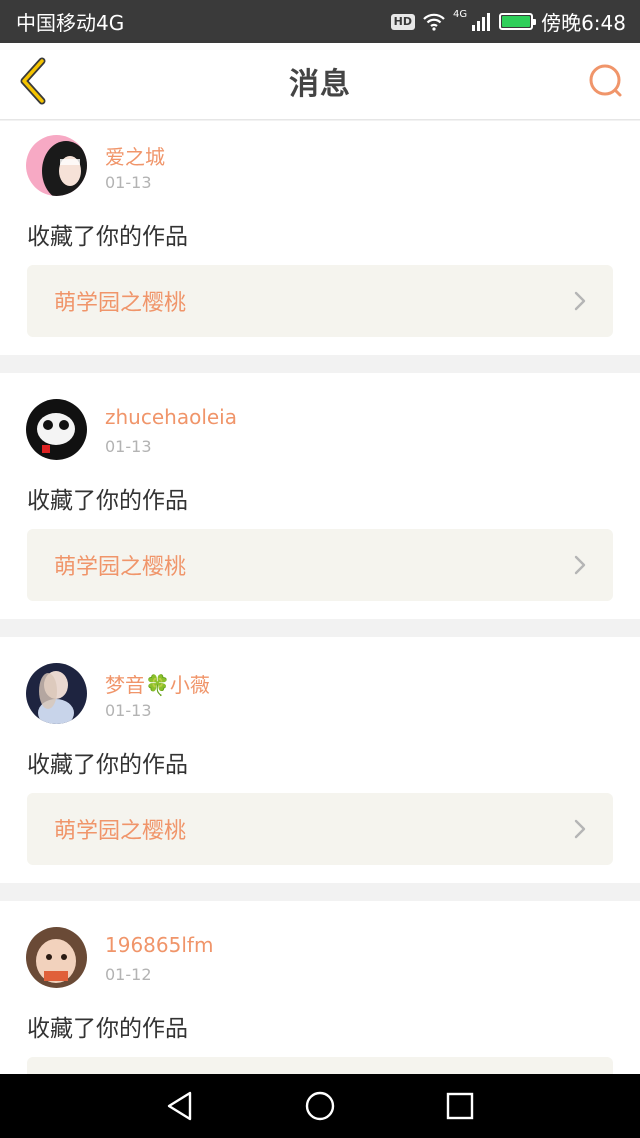  Describe the element at coordinates (157, 683) in the screenshot. I see `username: 梦音🍀小薇` at that location.